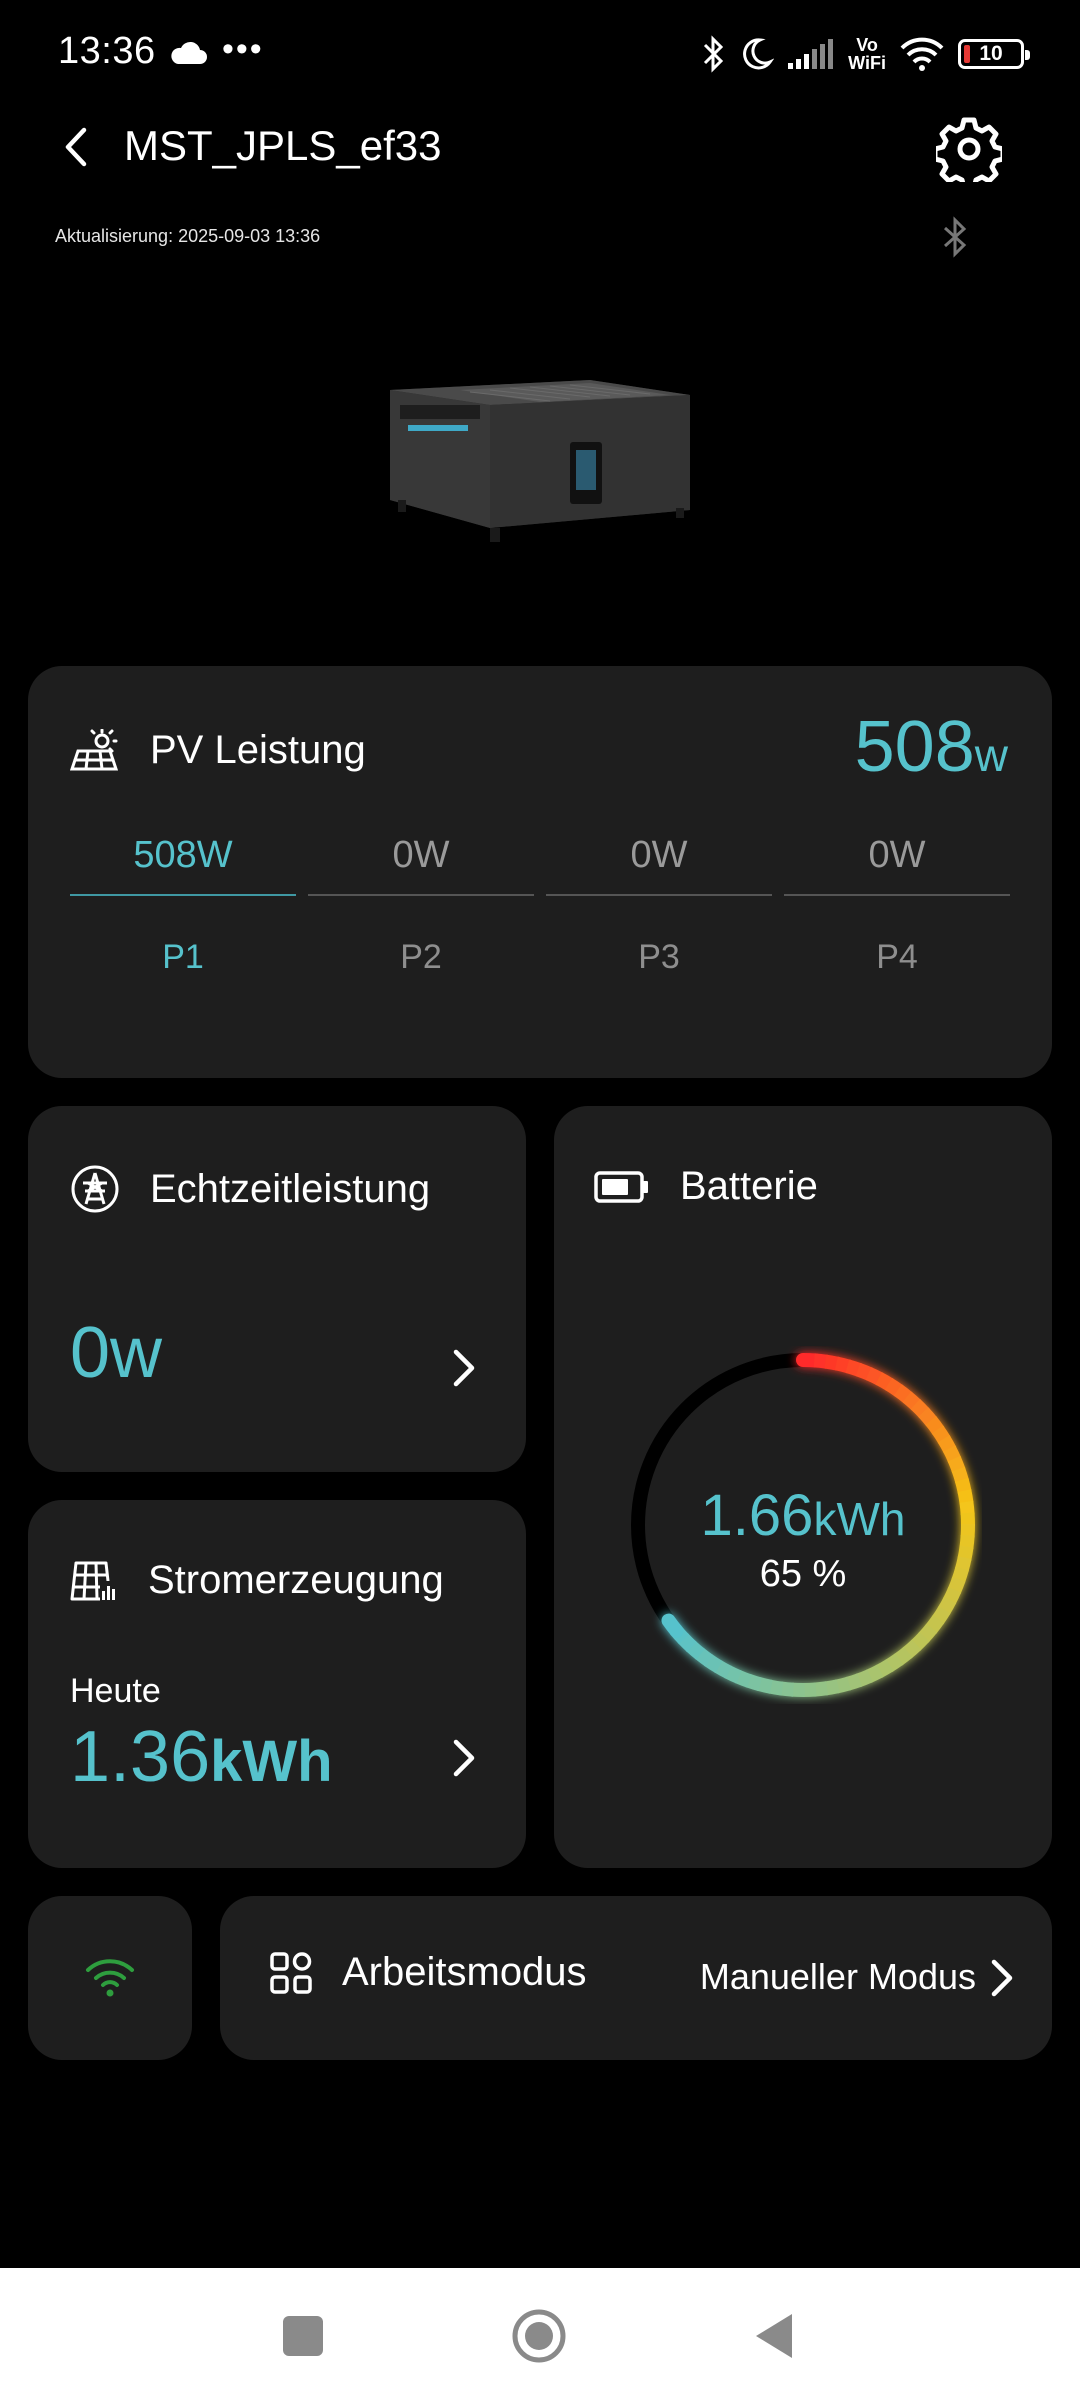 The image size is (1080, 2400). What do you see at coordinates (540, 55) in the screenshot?
I see `status-bar: 13:36 ••• Vo WiFi 10` at bounding box center [540, 55].